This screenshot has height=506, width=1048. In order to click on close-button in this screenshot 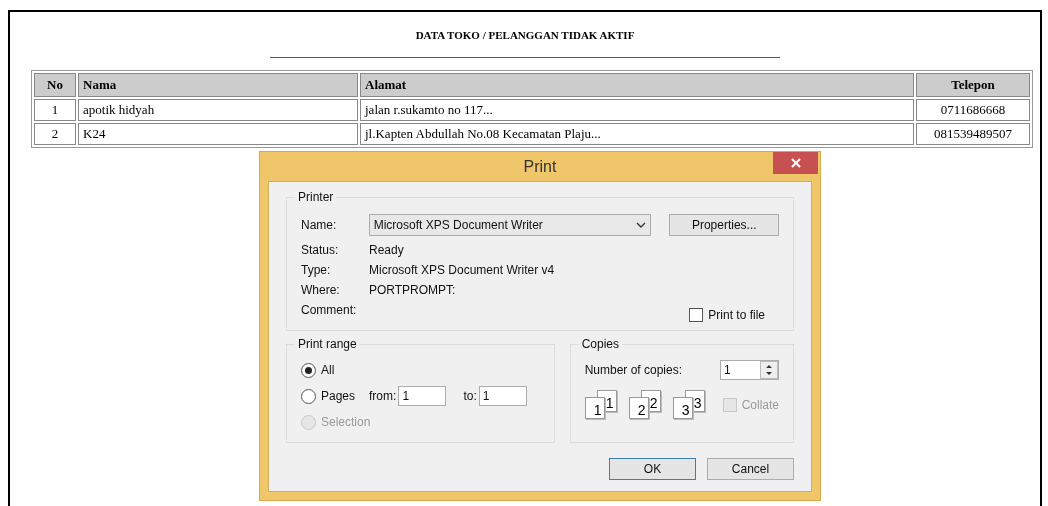, I will do `click(795, 163)`.